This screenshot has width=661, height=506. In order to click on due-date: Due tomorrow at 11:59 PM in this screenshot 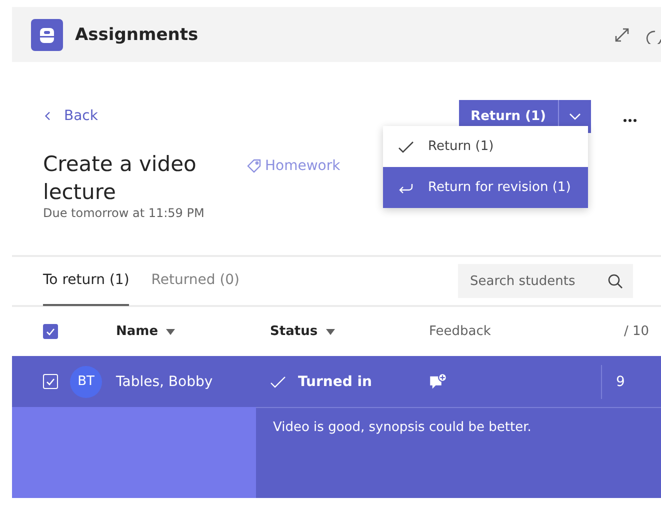, I will do `click(124, 213)`.